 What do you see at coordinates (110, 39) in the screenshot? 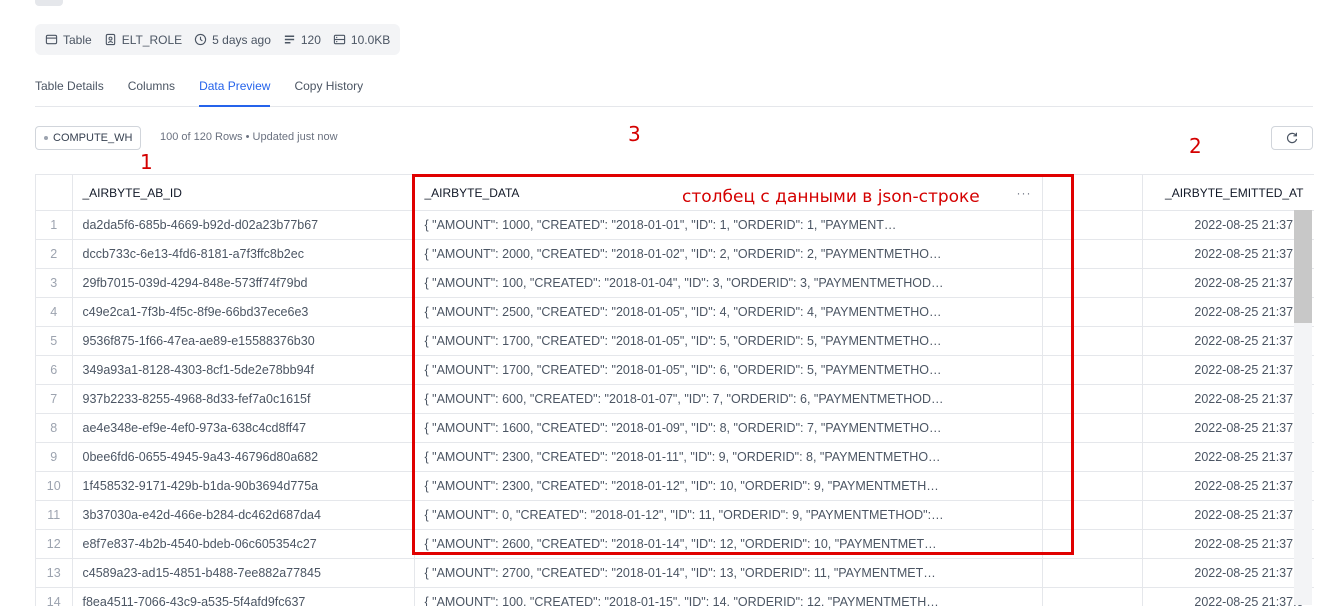
I see `role-badge-icon` at bounding box center [110, 39].